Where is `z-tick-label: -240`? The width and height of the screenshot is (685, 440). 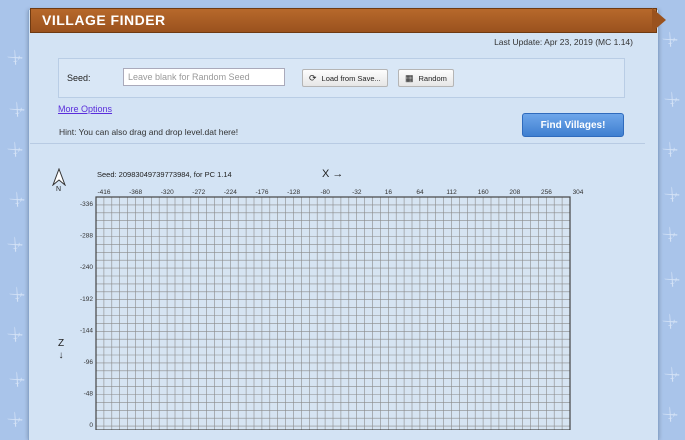
z-tick-label: -240 is located at coordinates (86, 267).